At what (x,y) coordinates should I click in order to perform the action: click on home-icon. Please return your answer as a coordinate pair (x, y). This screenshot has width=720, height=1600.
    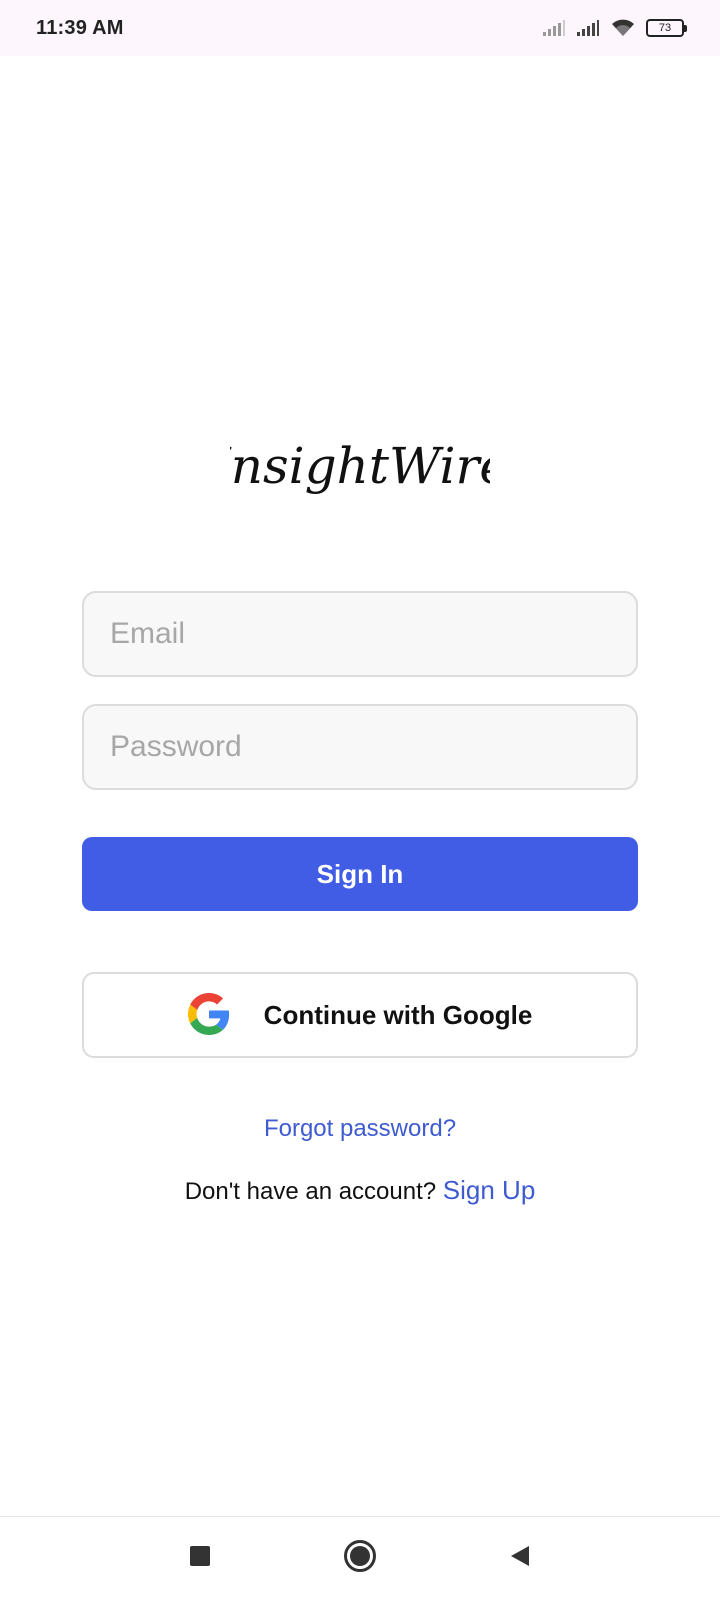
    Looking at the image, I should click on (360, 1558).